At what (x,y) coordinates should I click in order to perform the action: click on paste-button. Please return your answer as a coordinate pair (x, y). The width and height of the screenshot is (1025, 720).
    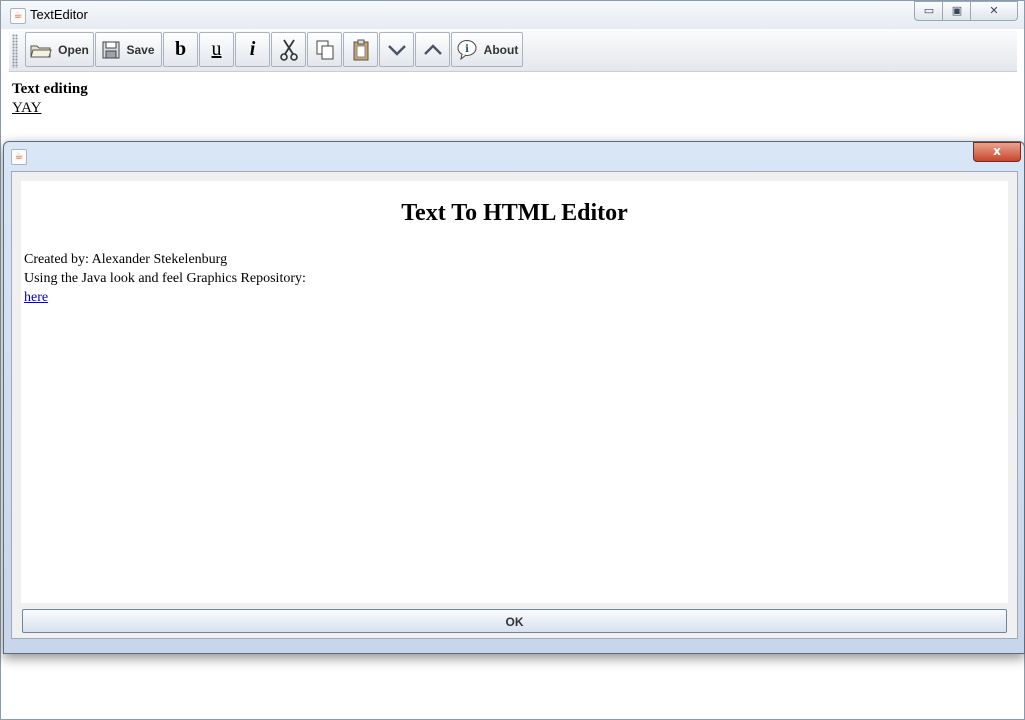
    Looking at the image, I should click on (360, 49).